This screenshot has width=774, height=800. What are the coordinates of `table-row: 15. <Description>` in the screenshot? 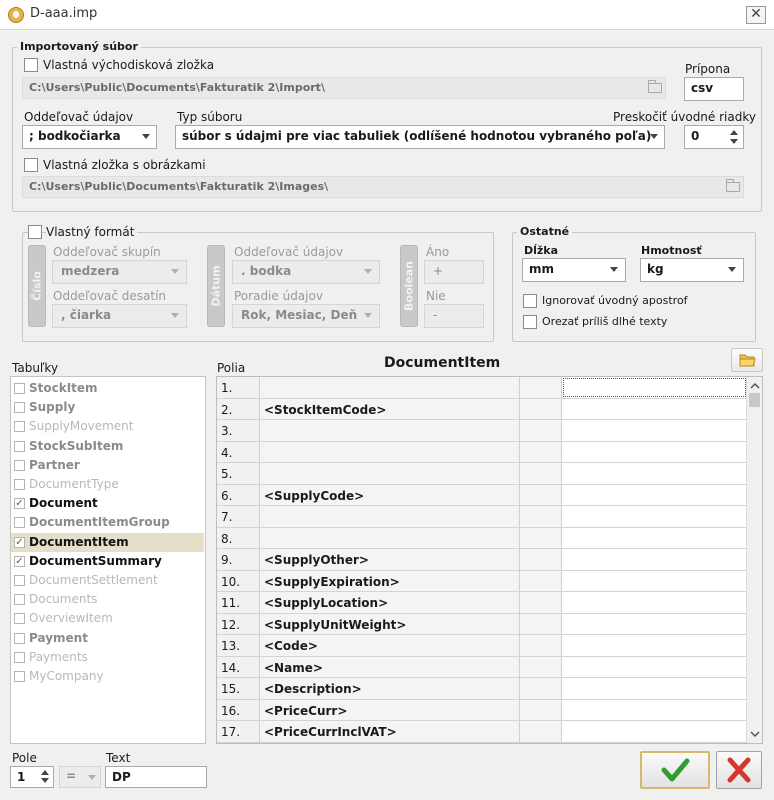 It's located at (482, 689).